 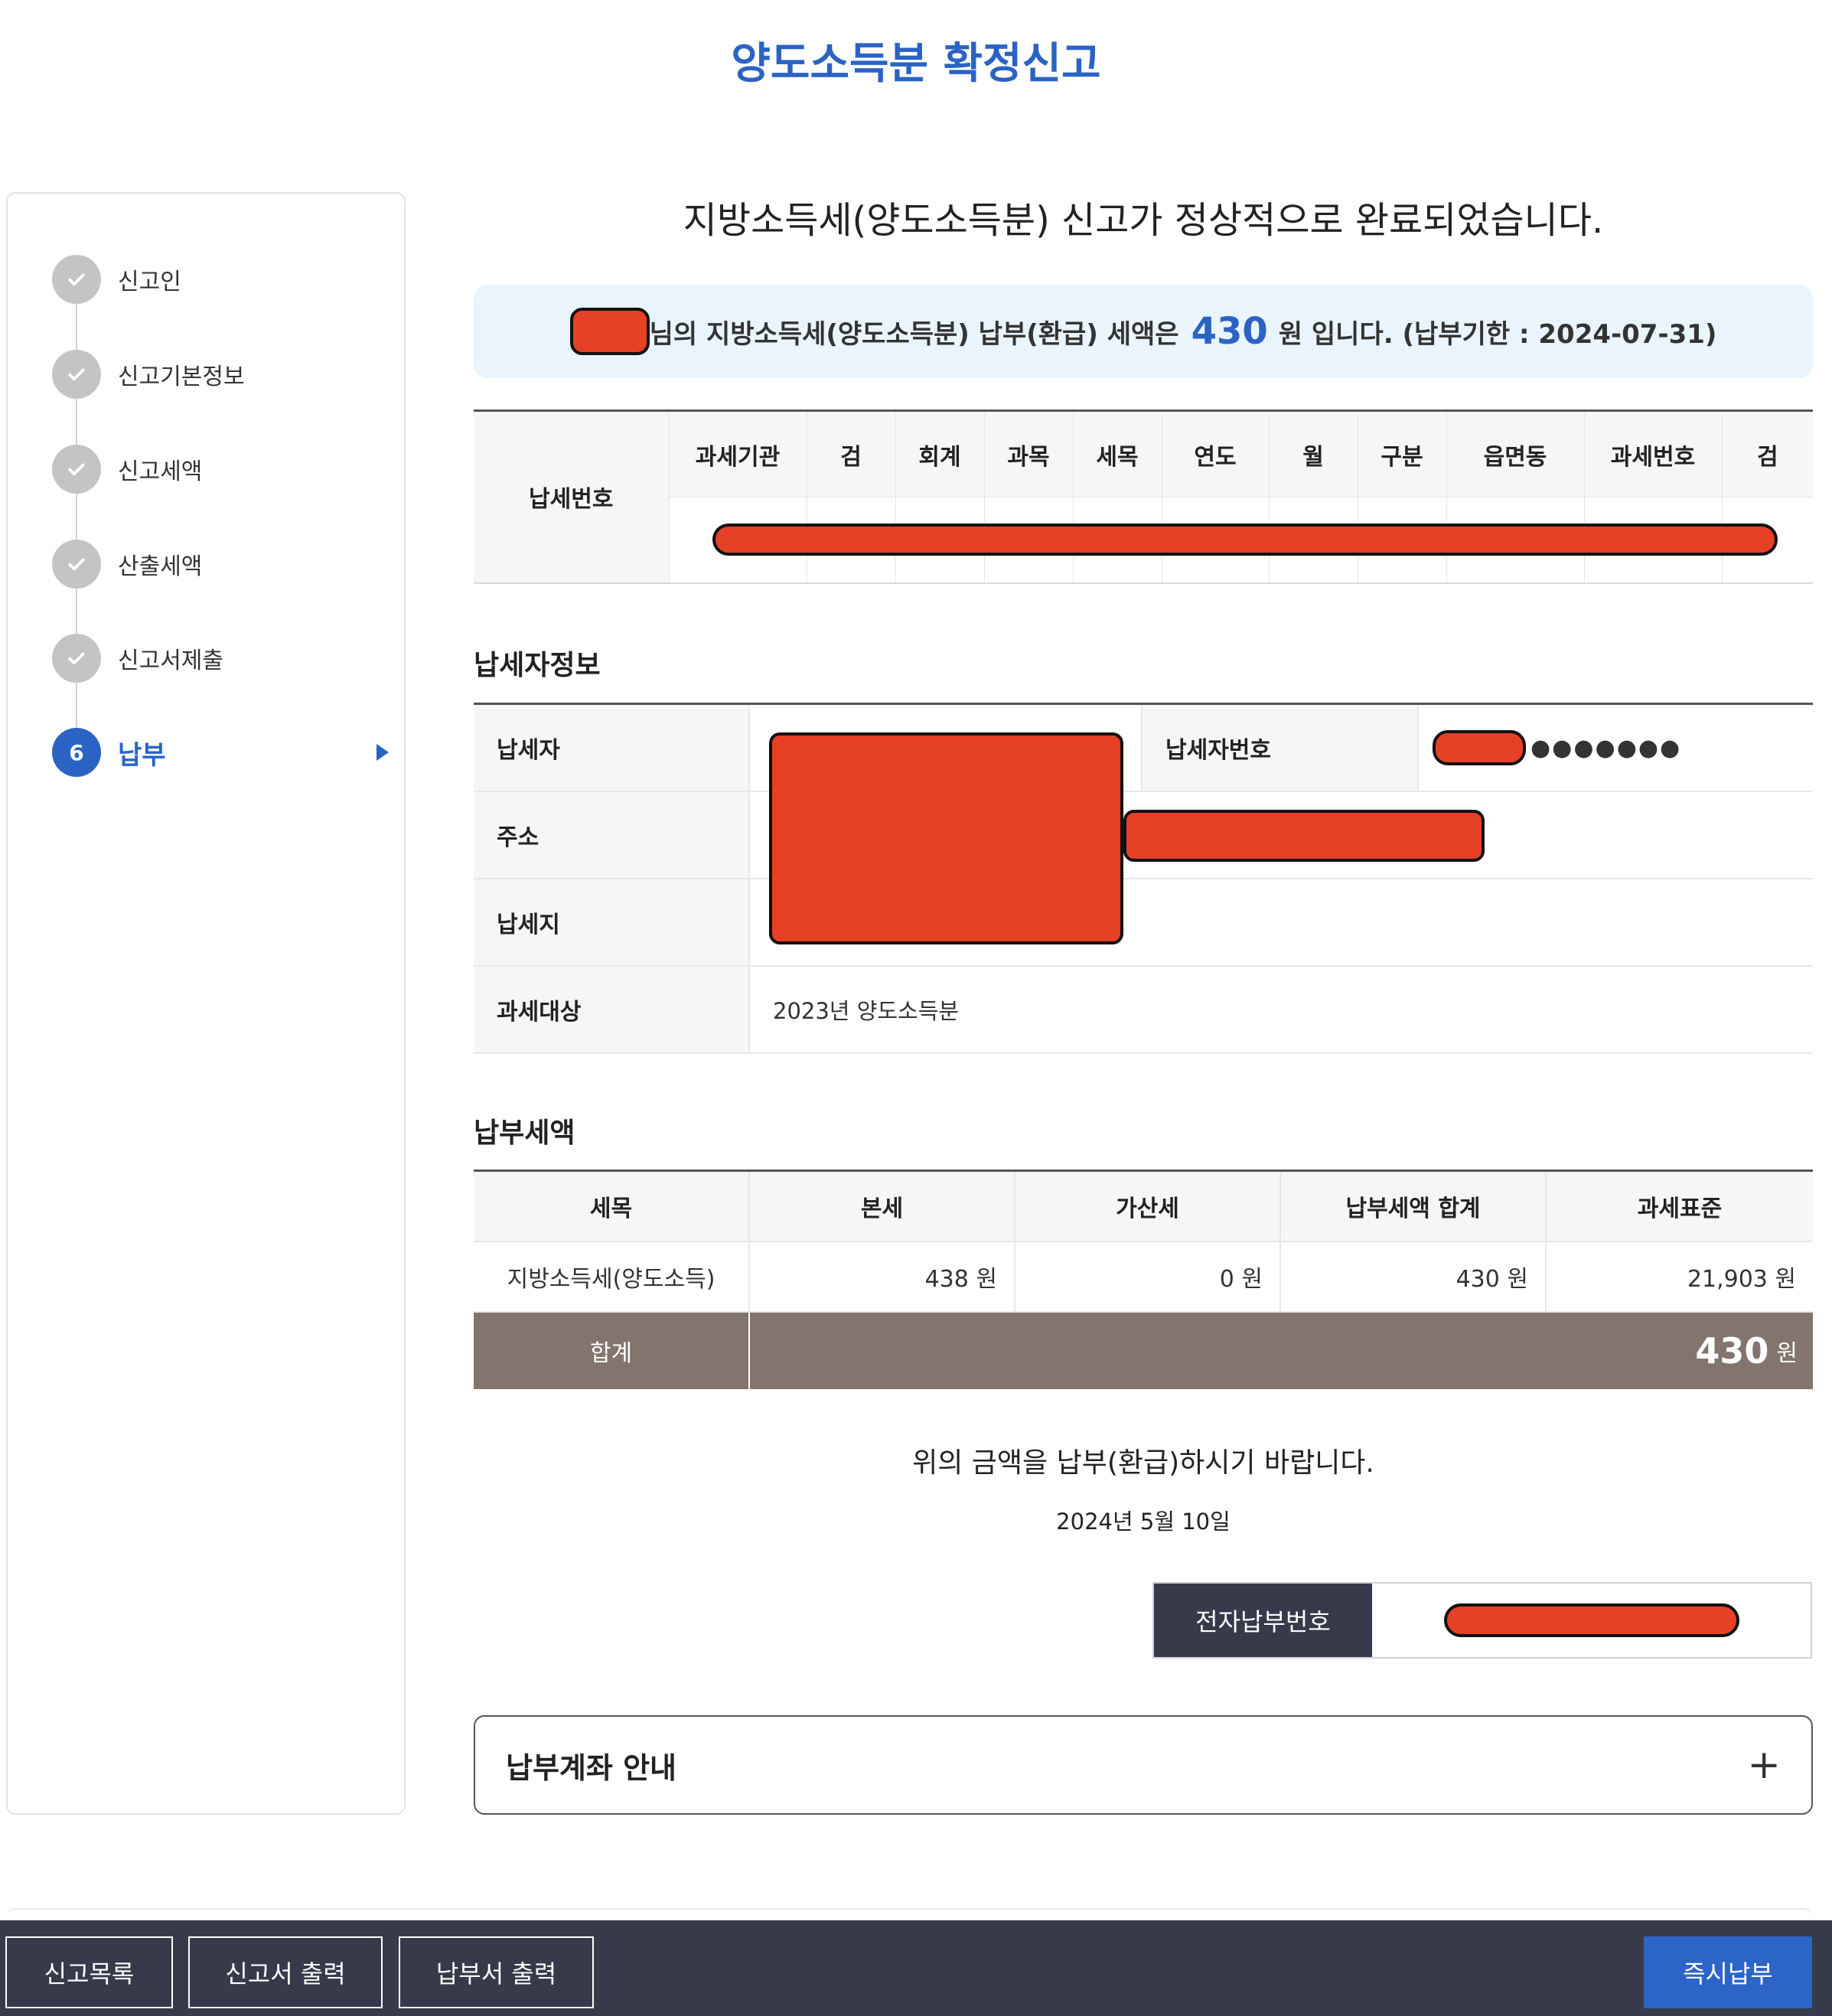 I want to click on col-header: 가산세, so click(x=1148, y=1206).